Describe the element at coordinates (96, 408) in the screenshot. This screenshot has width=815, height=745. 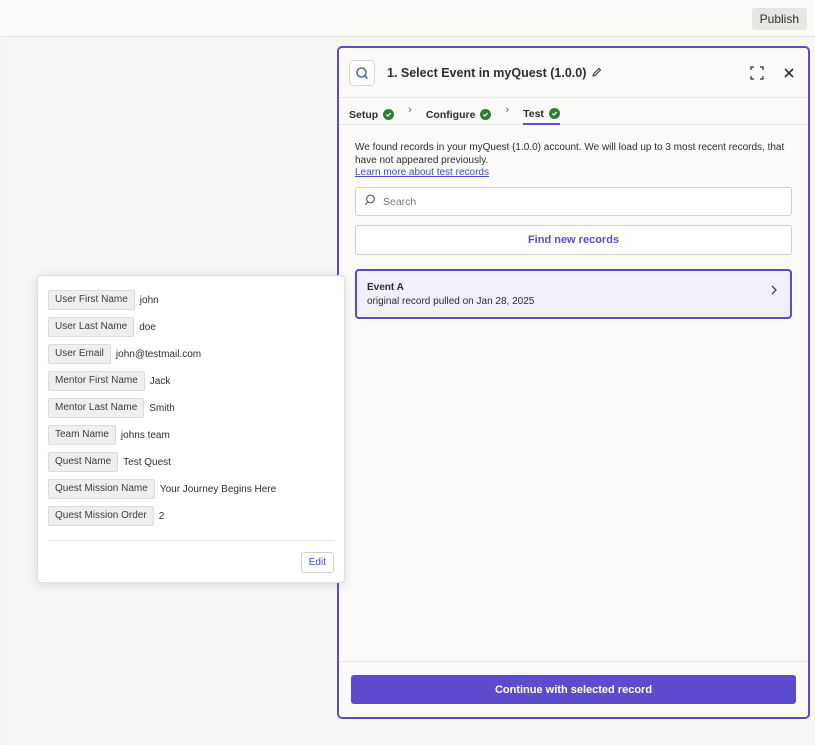
I see `field-key: Mentor Last Name` at that location.